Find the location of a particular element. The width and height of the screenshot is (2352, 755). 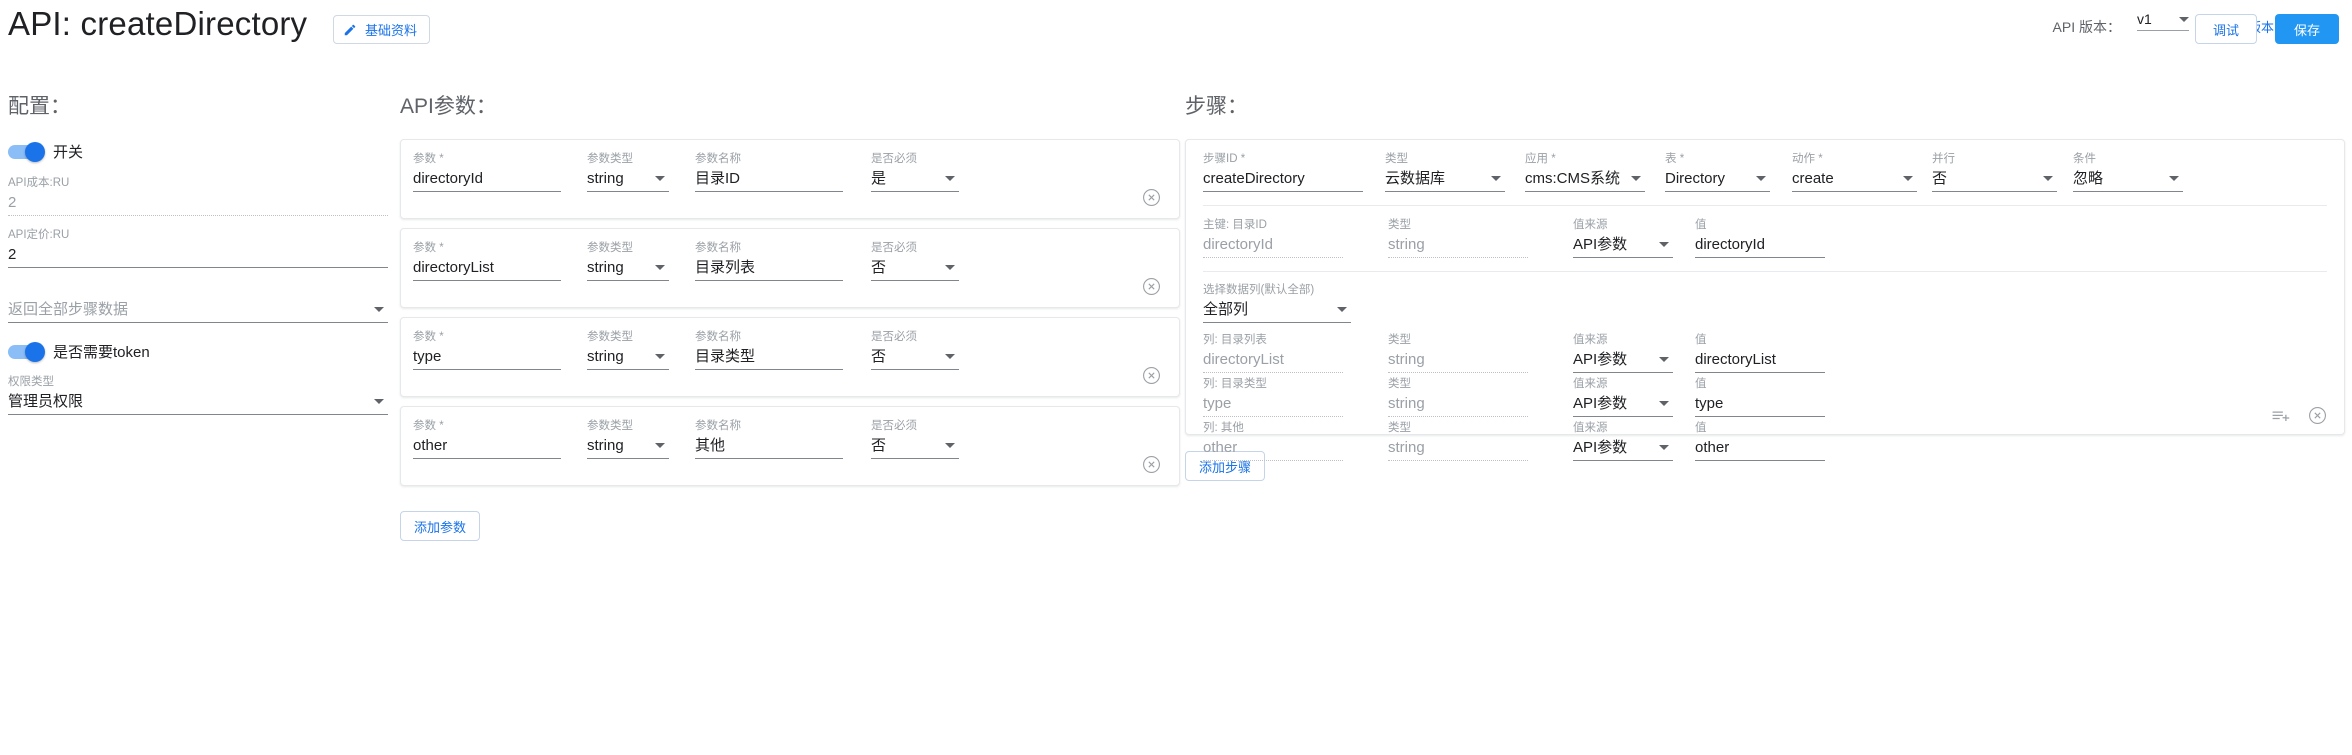

api-cost-label: API成本:RU is located at coordinates (39, 183).